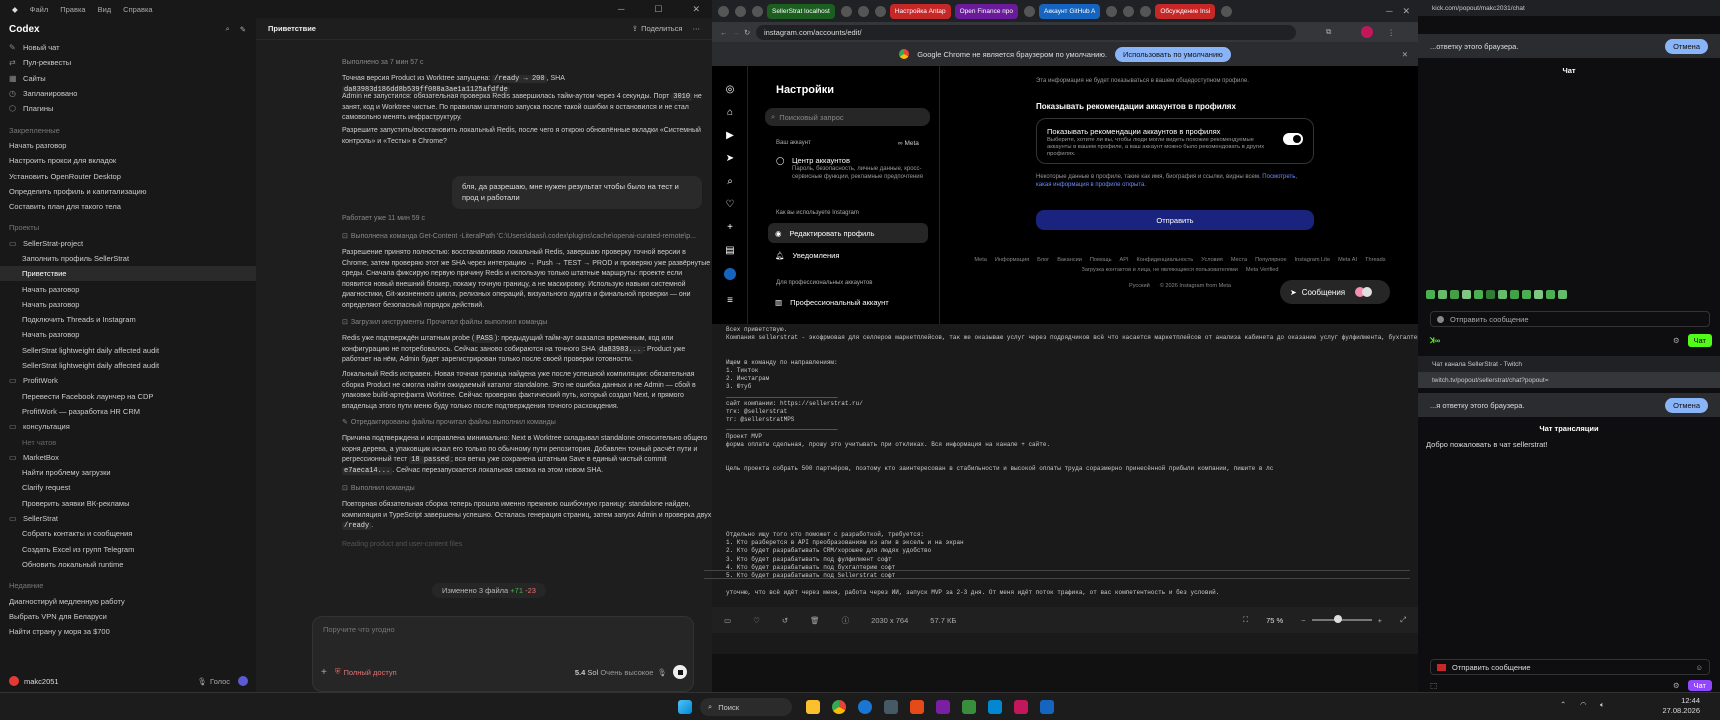 The height and width of the screenshot is (720, 1720). Describe the element at coordinates (105, 9) in the screenshot. I see `menu-view: Вид` at that location.